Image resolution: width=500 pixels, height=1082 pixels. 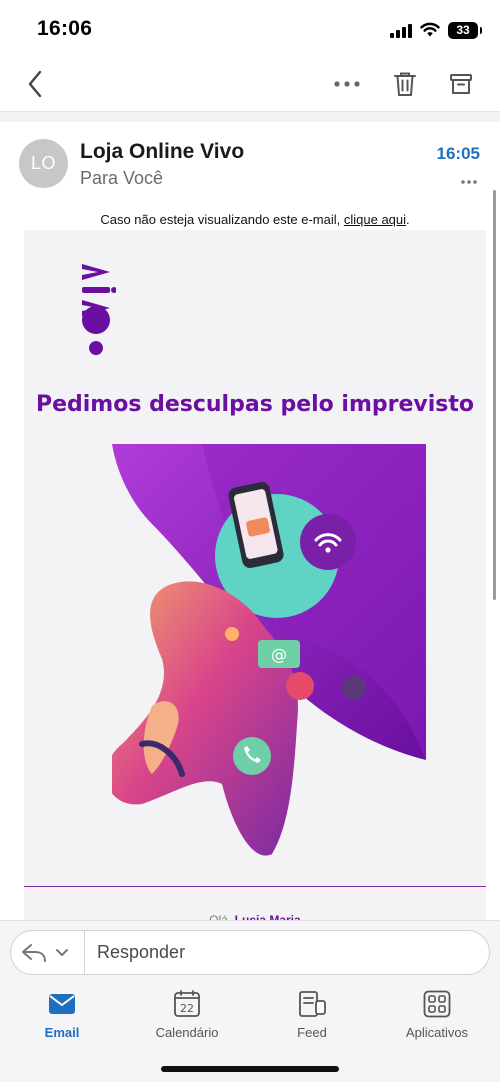 What do you see at coordinates (430, 29) in the screenshot?
I see `wifi-icon` at bounding box center [430, 29].